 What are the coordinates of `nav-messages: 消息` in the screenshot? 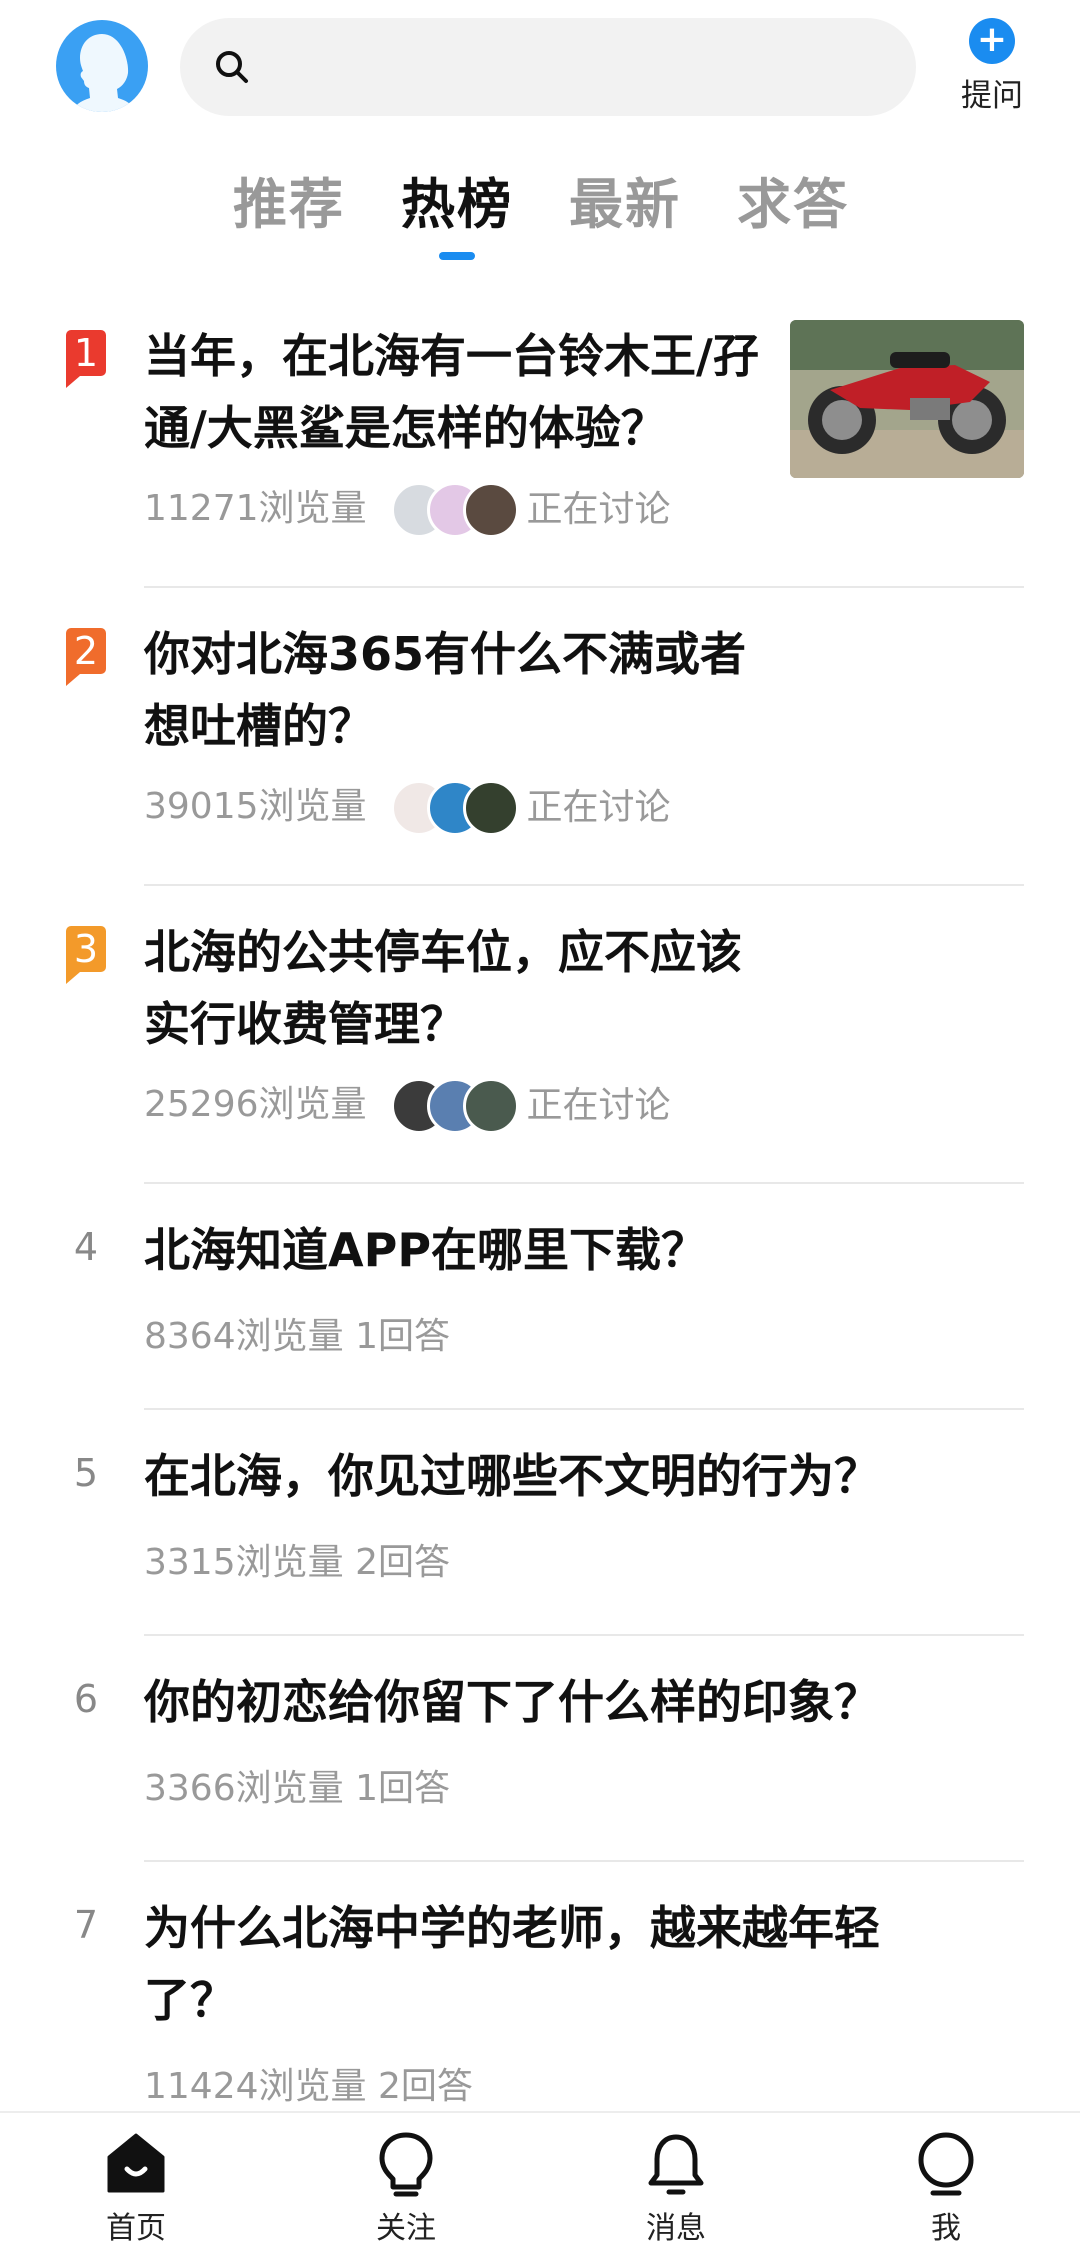 It's located at (676, 2188).